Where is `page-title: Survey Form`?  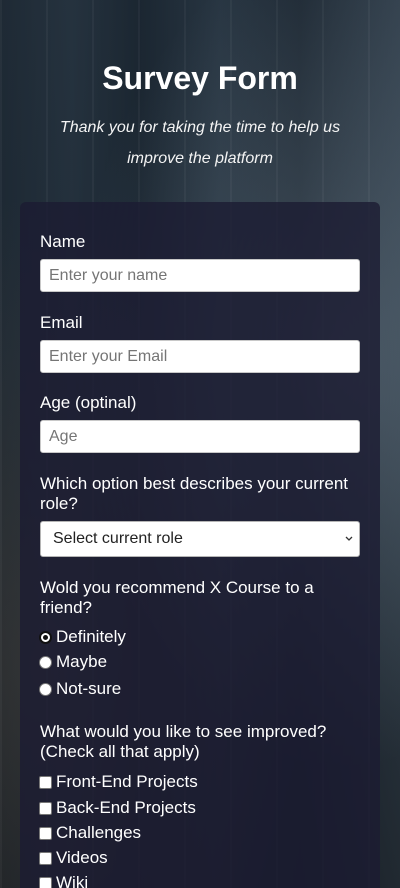 page-title: Survey Form is located at coordinates (200, 78).